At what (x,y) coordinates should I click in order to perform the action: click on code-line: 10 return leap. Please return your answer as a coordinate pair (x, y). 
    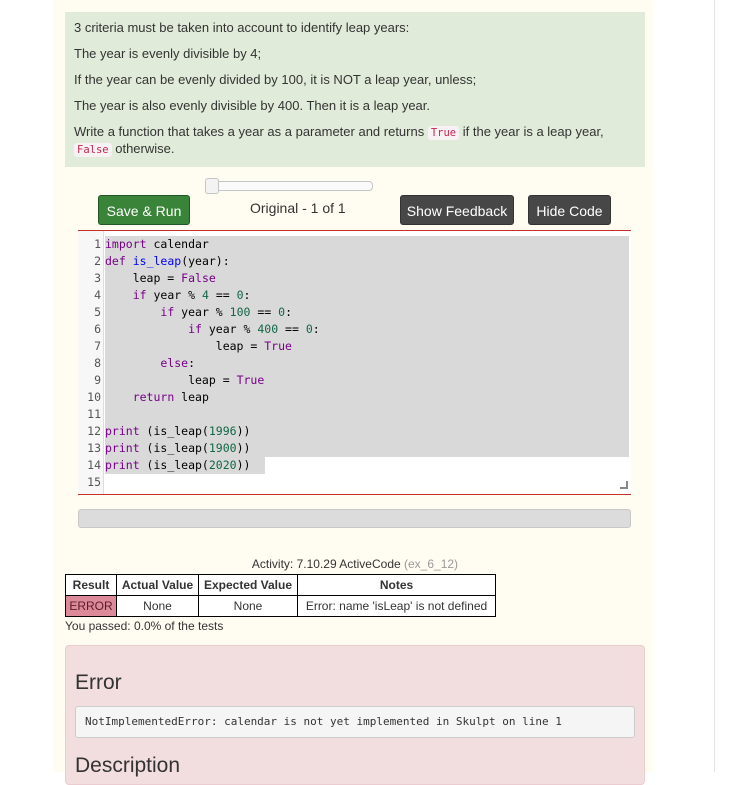
    Looking at the image, I should click on (143, 397).